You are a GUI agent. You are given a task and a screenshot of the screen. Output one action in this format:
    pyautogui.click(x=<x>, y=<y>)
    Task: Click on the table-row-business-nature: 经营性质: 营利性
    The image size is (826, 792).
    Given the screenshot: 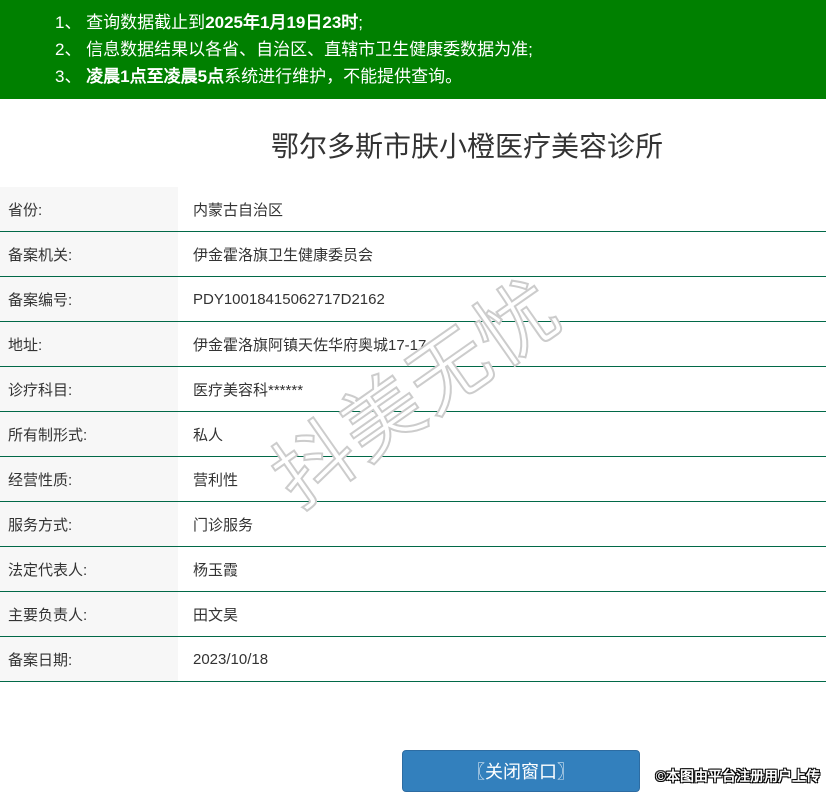 What is the action you would take?
    pyautogui.click(x=413, y=479)
    